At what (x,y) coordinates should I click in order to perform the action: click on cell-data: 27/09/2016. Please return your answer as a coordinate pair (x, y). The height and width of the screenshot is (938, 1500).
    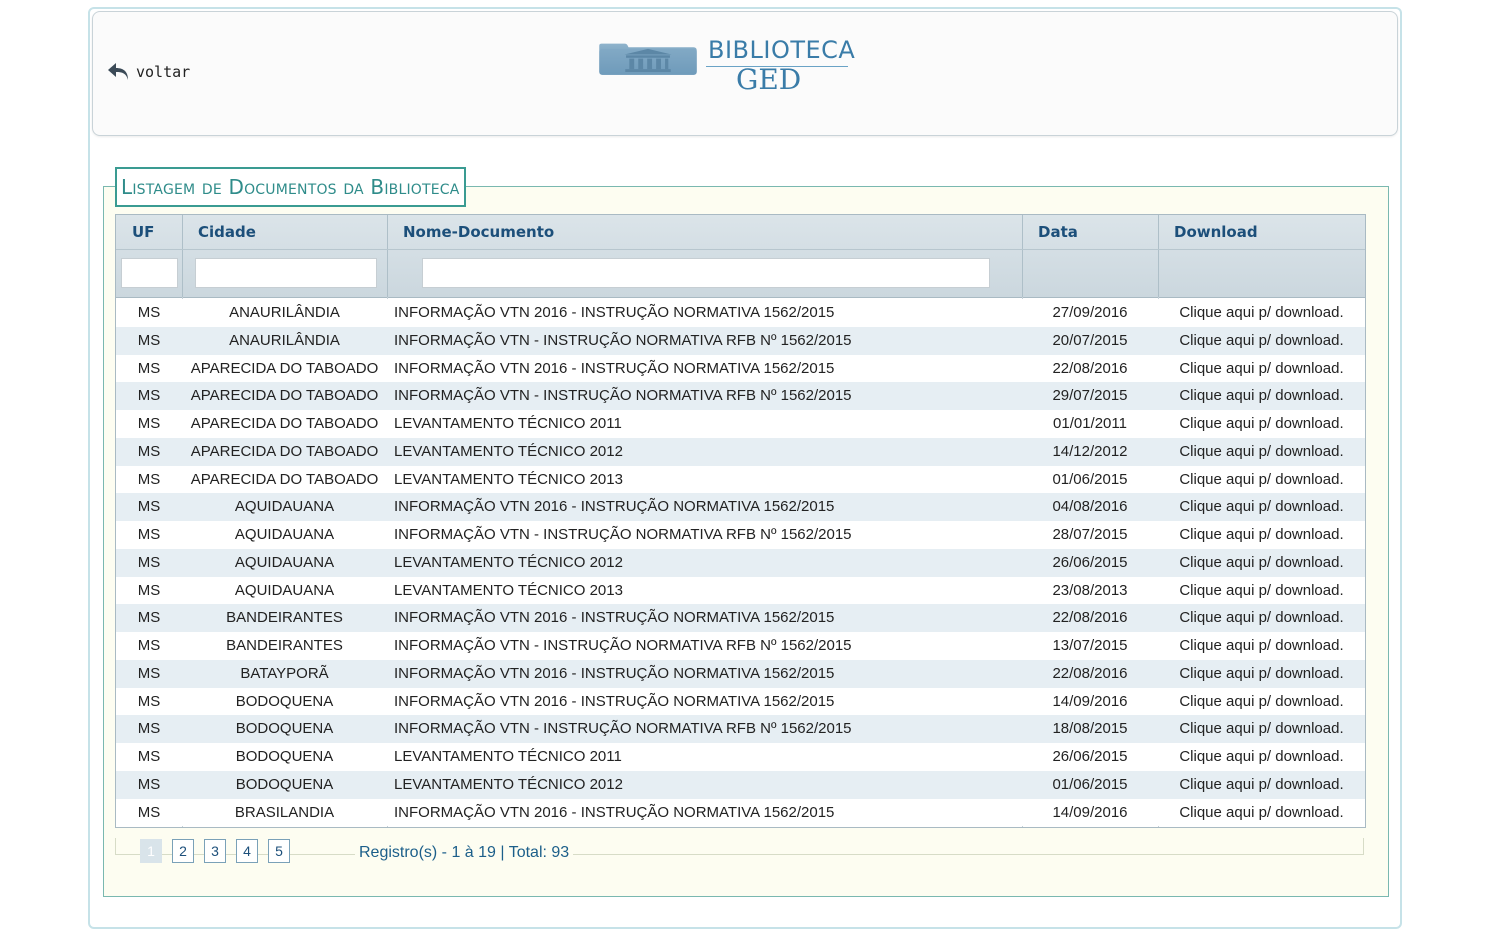
    Looking at the image, I should click on (1090, 312).